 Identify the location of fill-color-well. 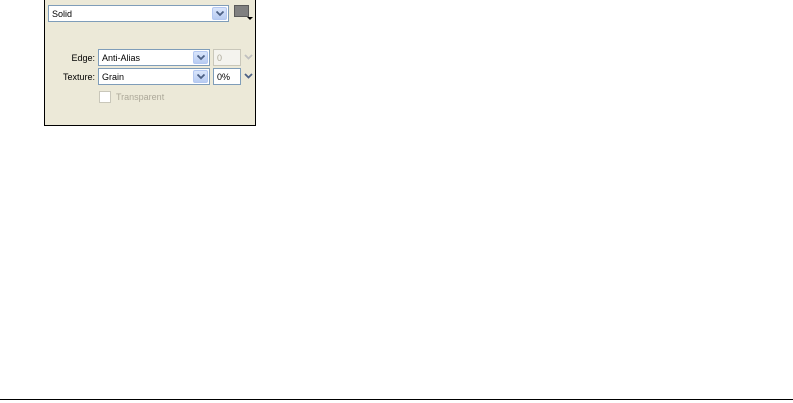
(243, 13).